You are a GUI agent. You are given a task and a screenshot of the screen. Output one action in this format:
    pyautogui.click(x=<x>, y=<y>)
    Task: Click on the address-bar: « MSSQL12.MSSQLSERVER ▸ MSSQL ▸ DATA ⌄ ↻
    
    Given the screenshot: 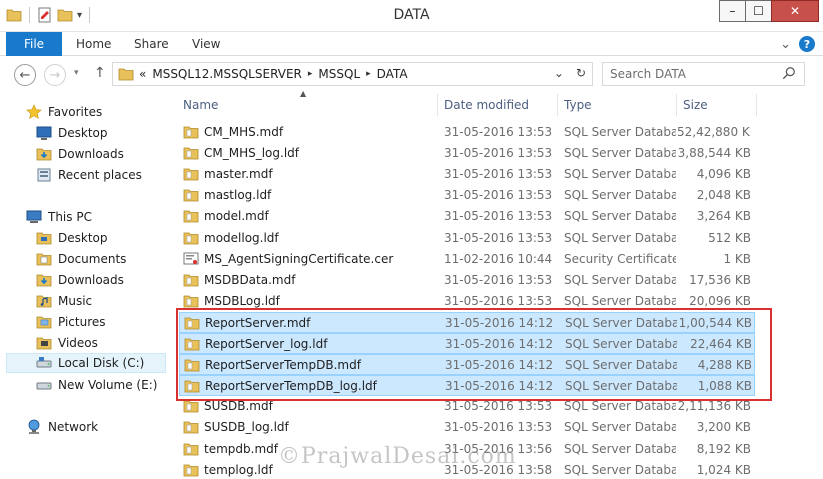 What is the action you would take?
    pyautogui.click(x=352, y=74)
    